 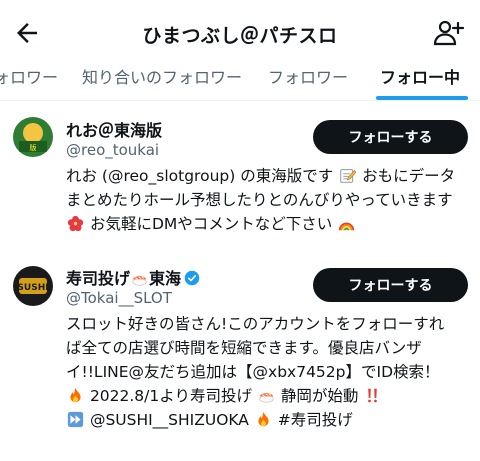 I want to click on rainbow-emoji-icon, so click(x=347, y=226).